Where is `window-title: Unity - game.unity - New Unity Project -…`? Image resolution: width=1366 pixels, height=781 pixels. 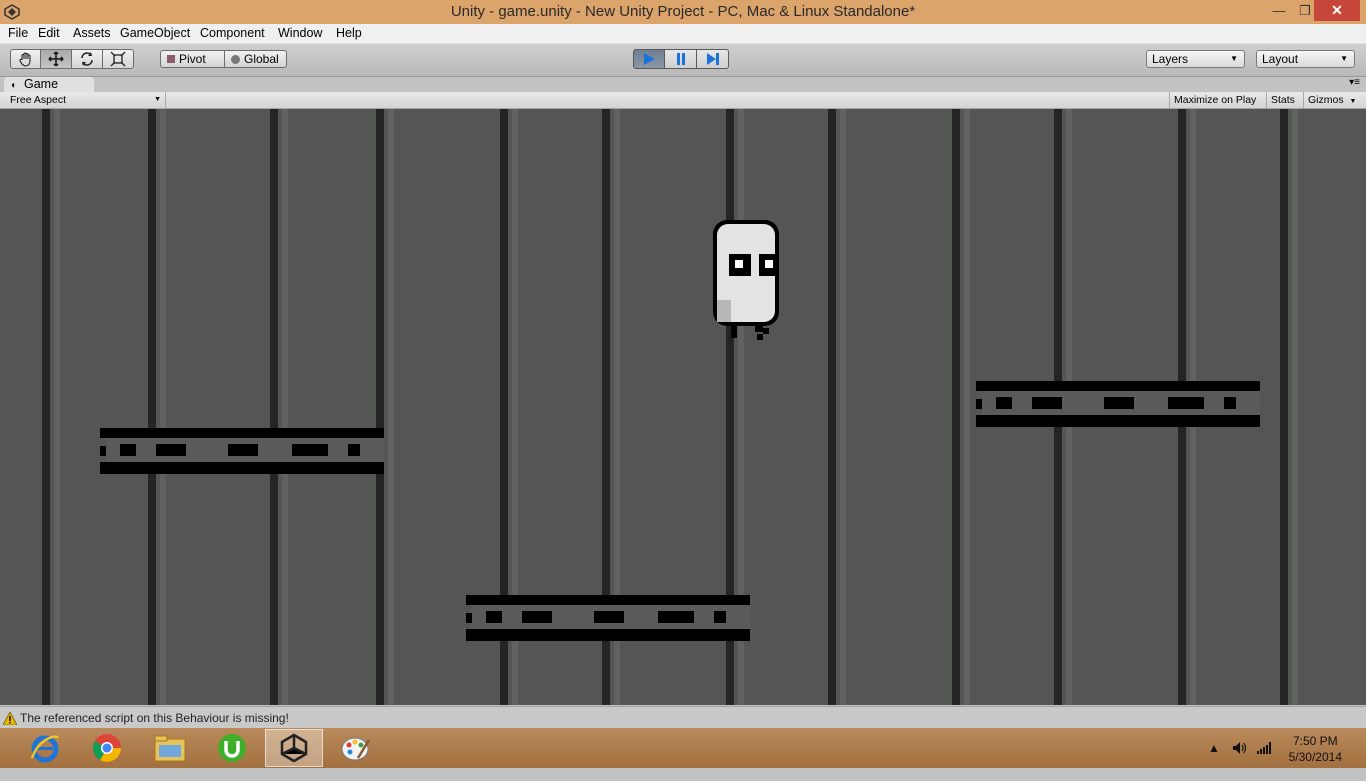 window-title: Unity - game.unity - New Unity Project -… is located at coordinates (683, 11).